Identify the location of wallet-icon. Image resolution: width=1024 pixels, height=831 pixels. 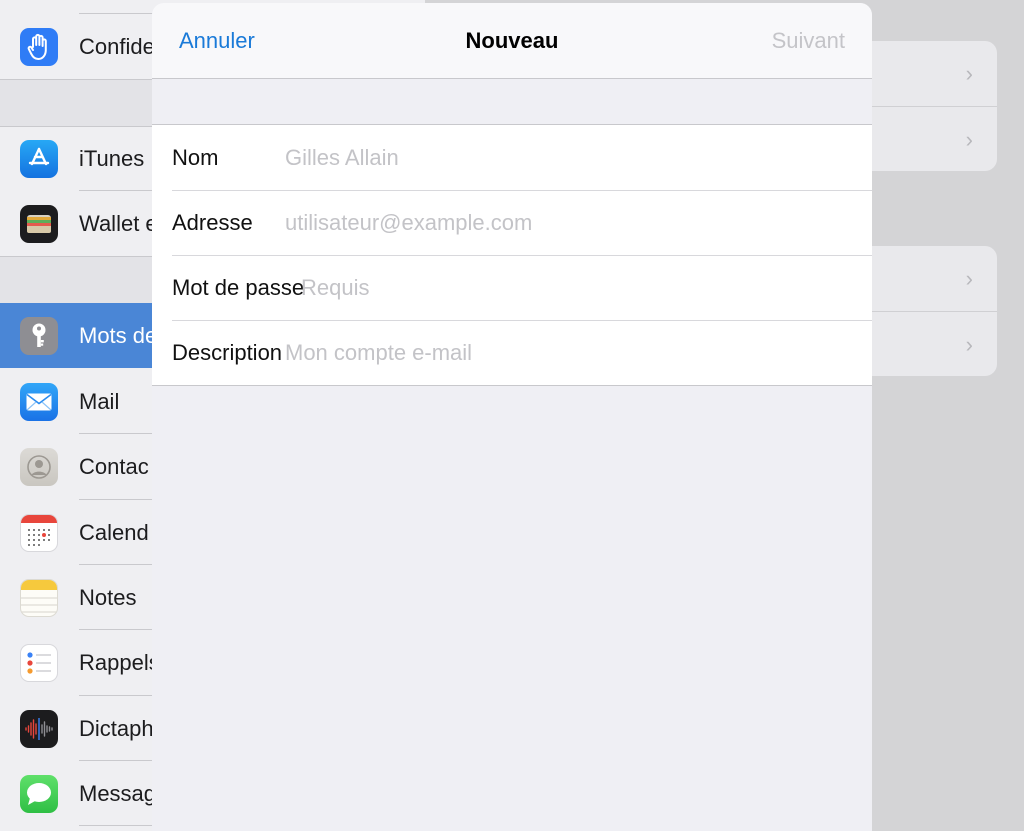
(39, 223).